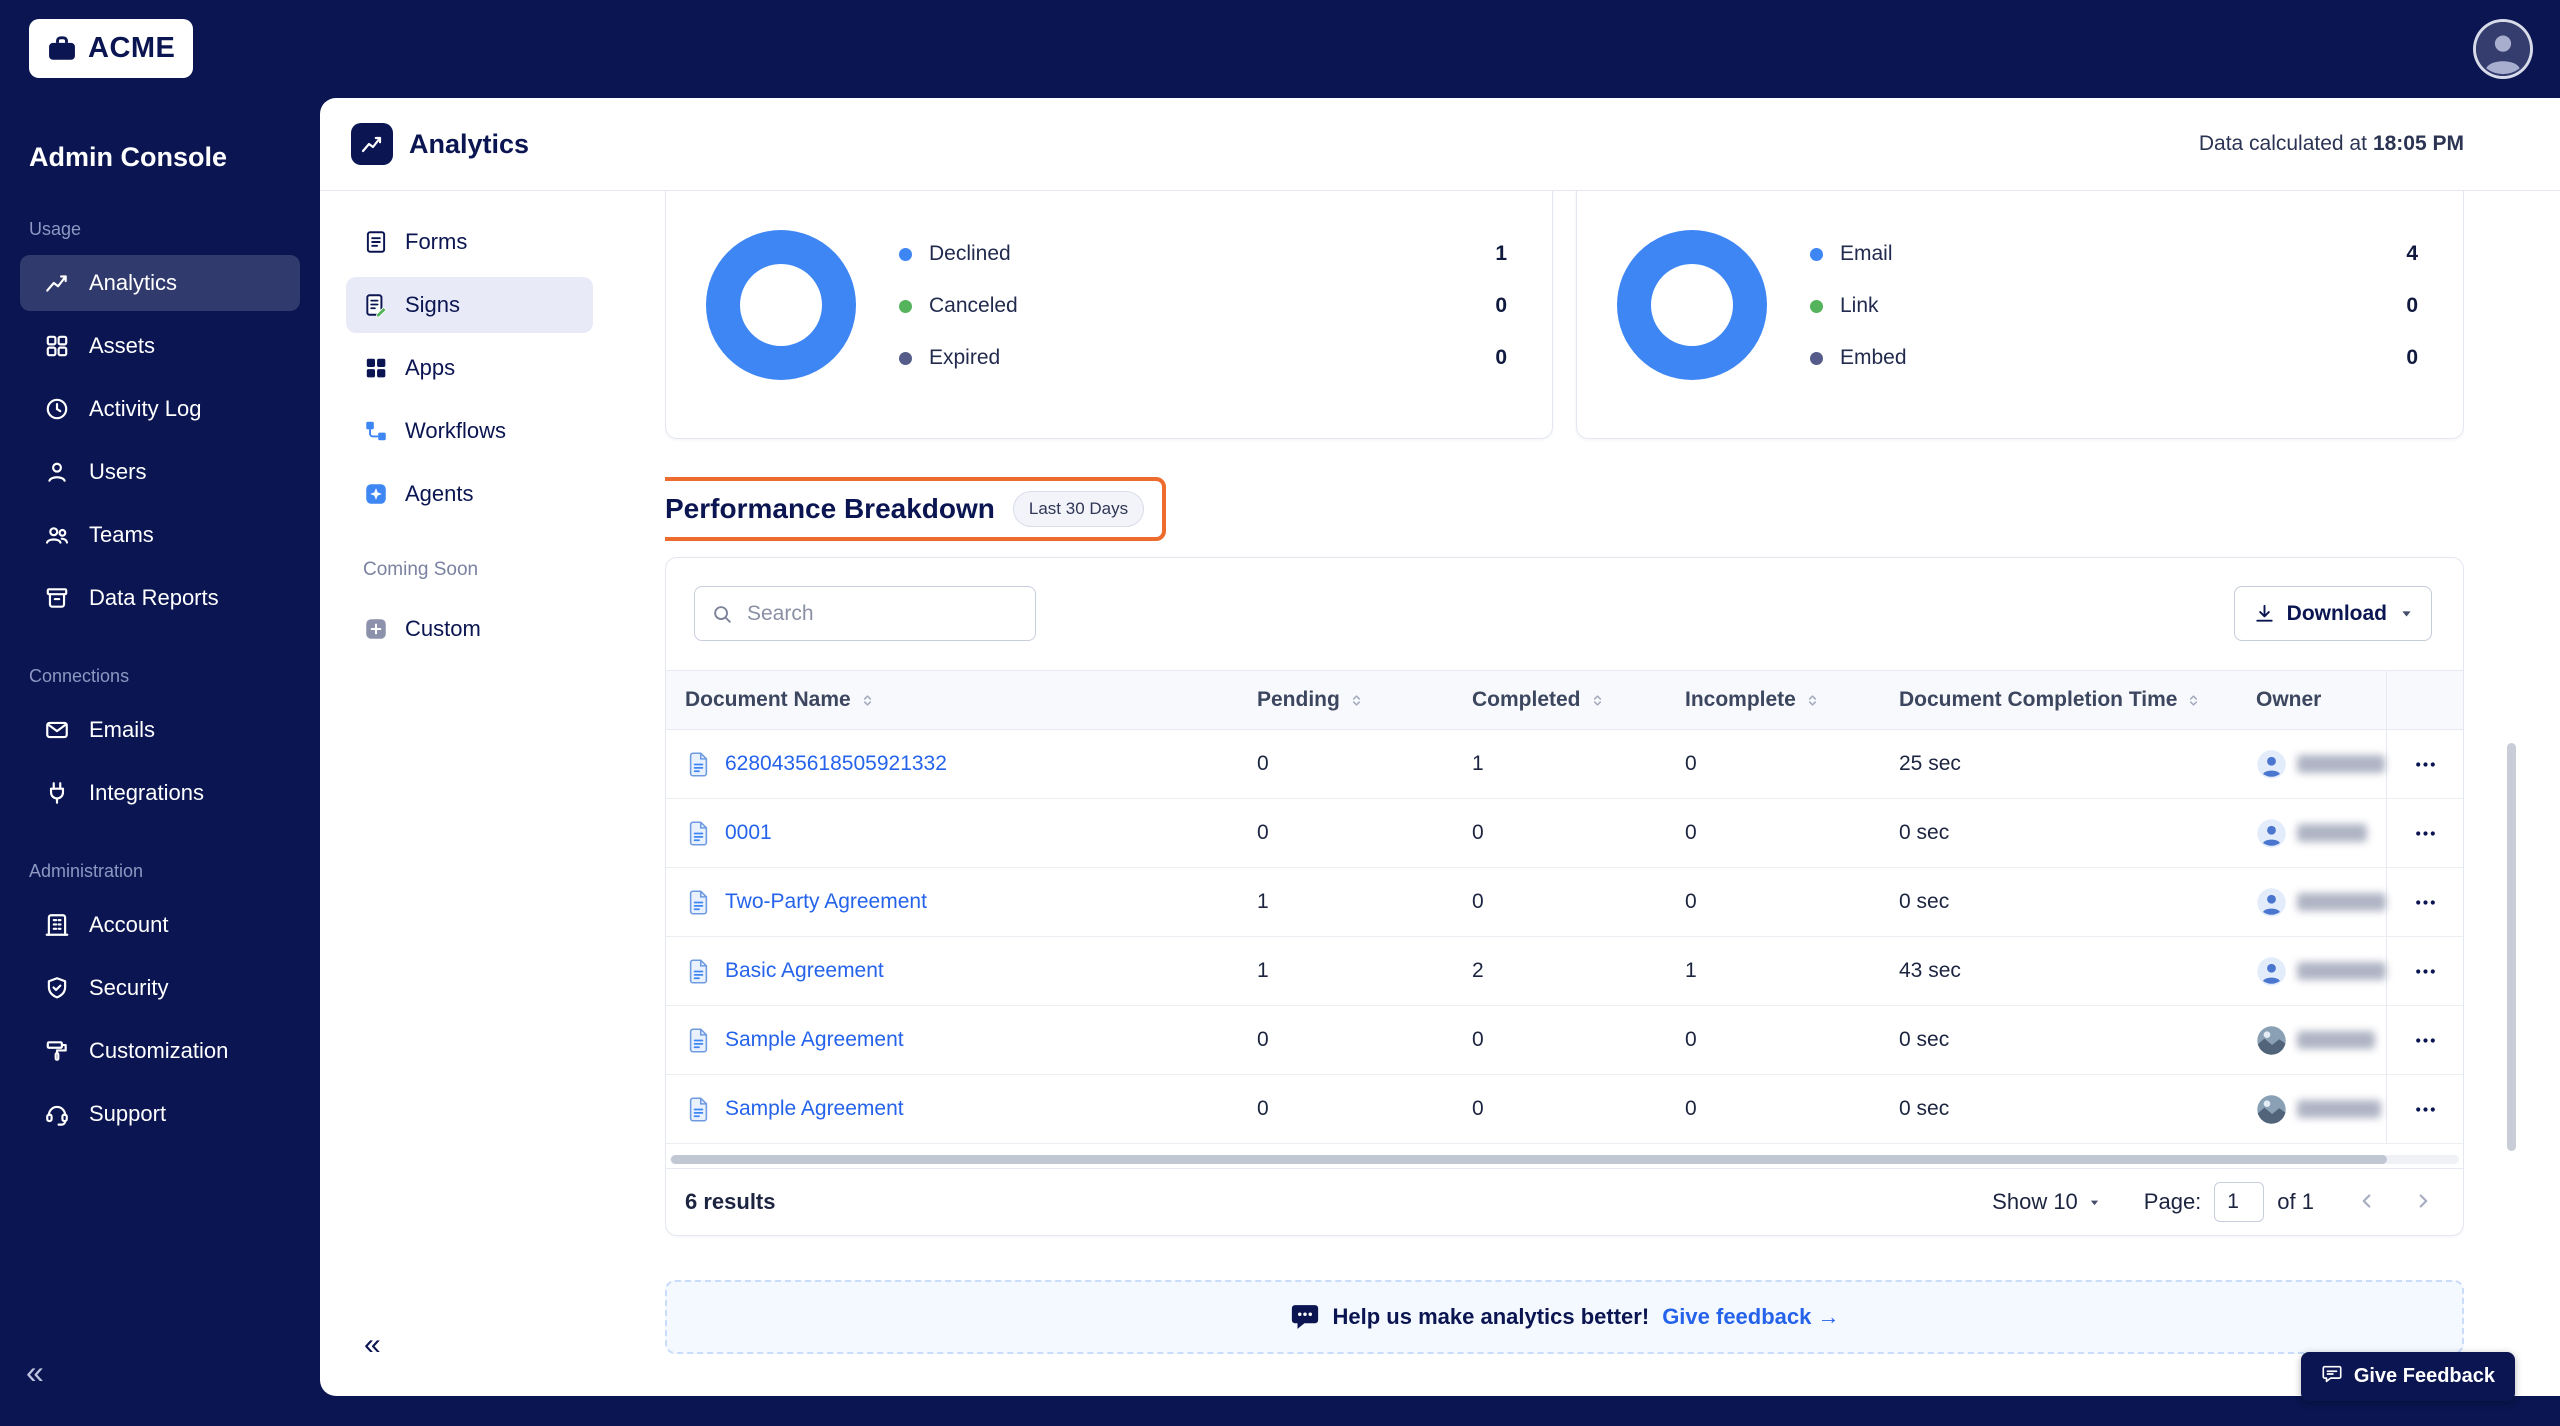  What do you see at coordinates (1773, 700) in the screenshot?
I see `column-header-incomplete: Incomplete` at bounding box center [1773, 700].